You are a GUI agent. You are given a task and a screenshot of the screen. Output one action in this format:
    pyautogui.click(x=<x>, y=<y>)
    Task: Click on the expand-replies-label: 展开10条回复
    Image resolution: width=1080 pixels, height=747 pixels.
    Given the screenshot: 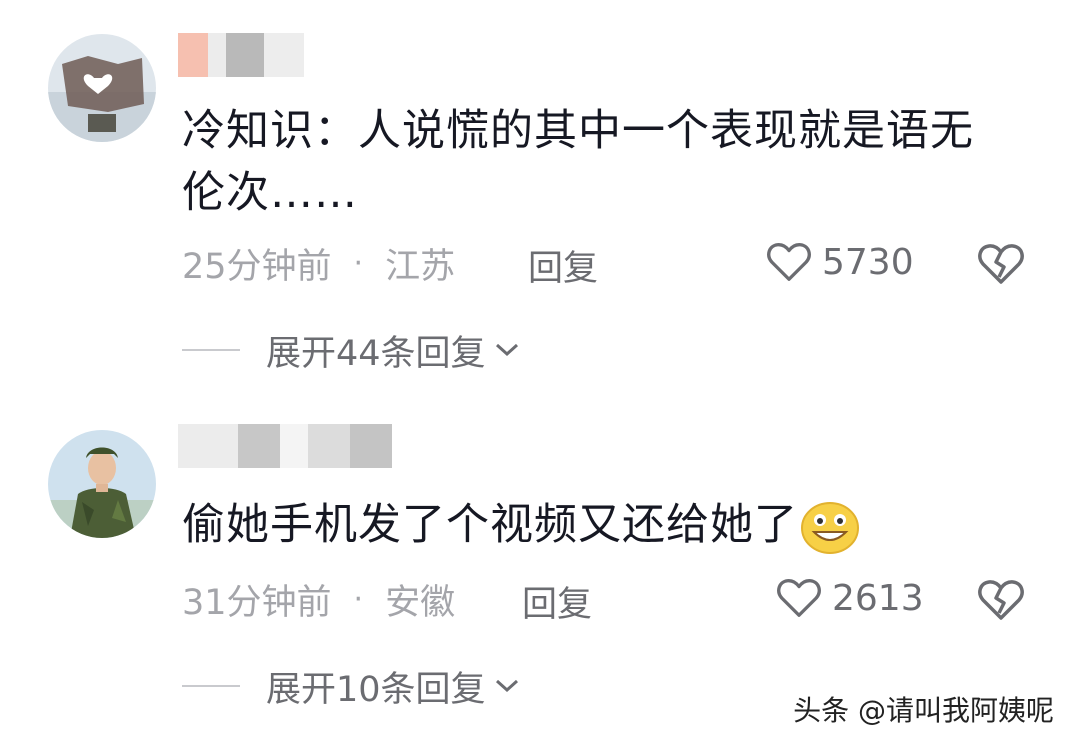 What is the action you would take?
    pyautogui.click(x=376, y=689)
    